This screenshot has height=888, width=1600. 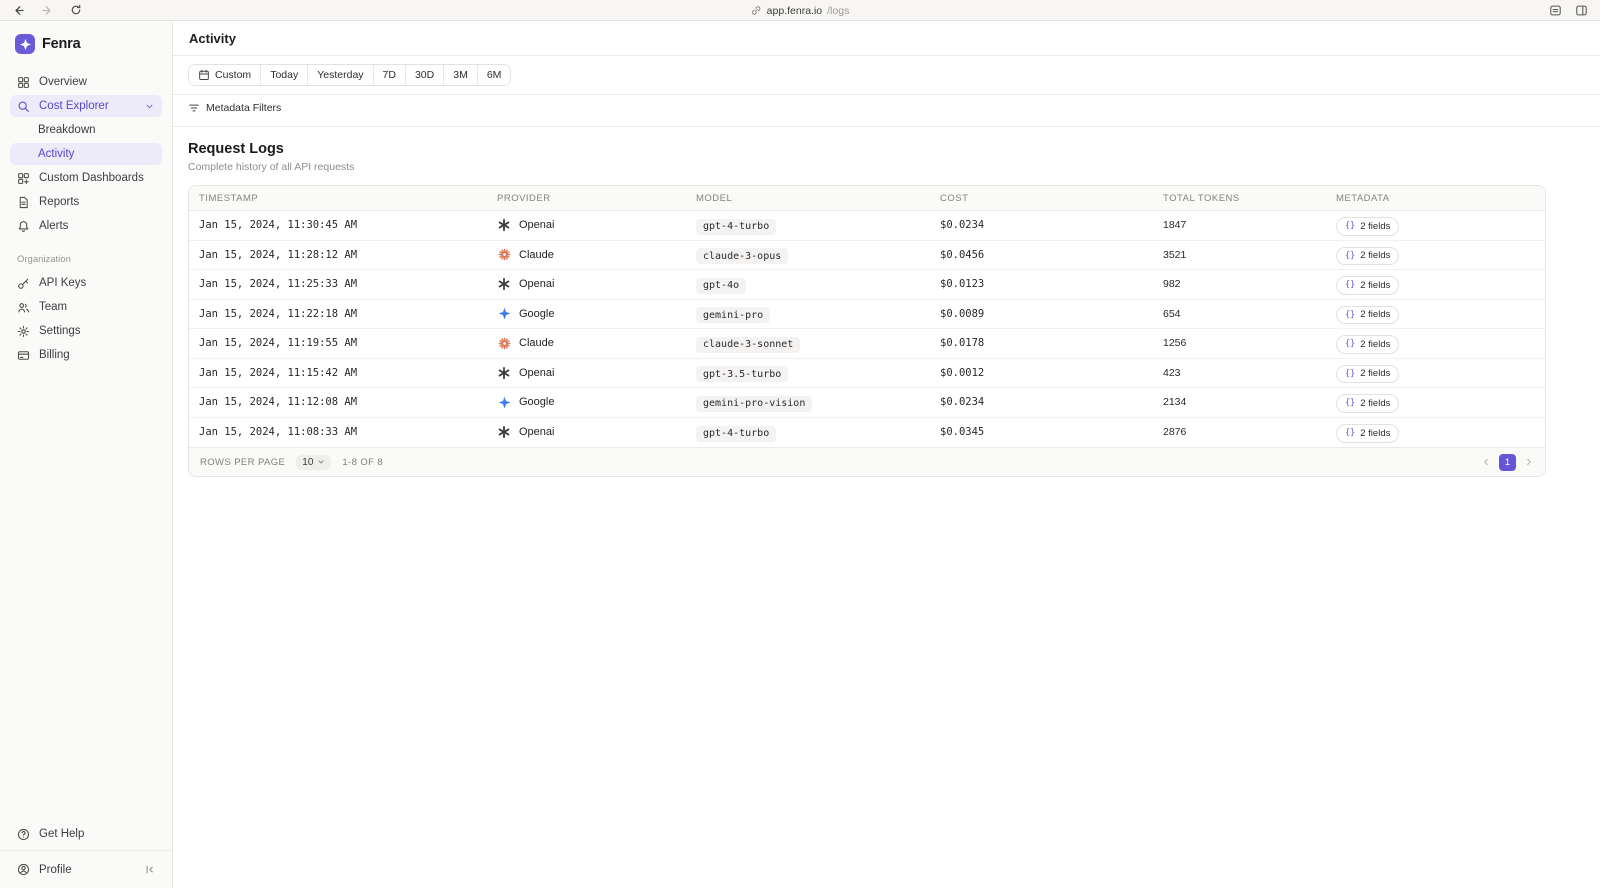 What do you see at coordinates (244, 108) in the screenshot?
I see `metadata-filters-label: Metadata Filters` at bounding box center [244, 108].